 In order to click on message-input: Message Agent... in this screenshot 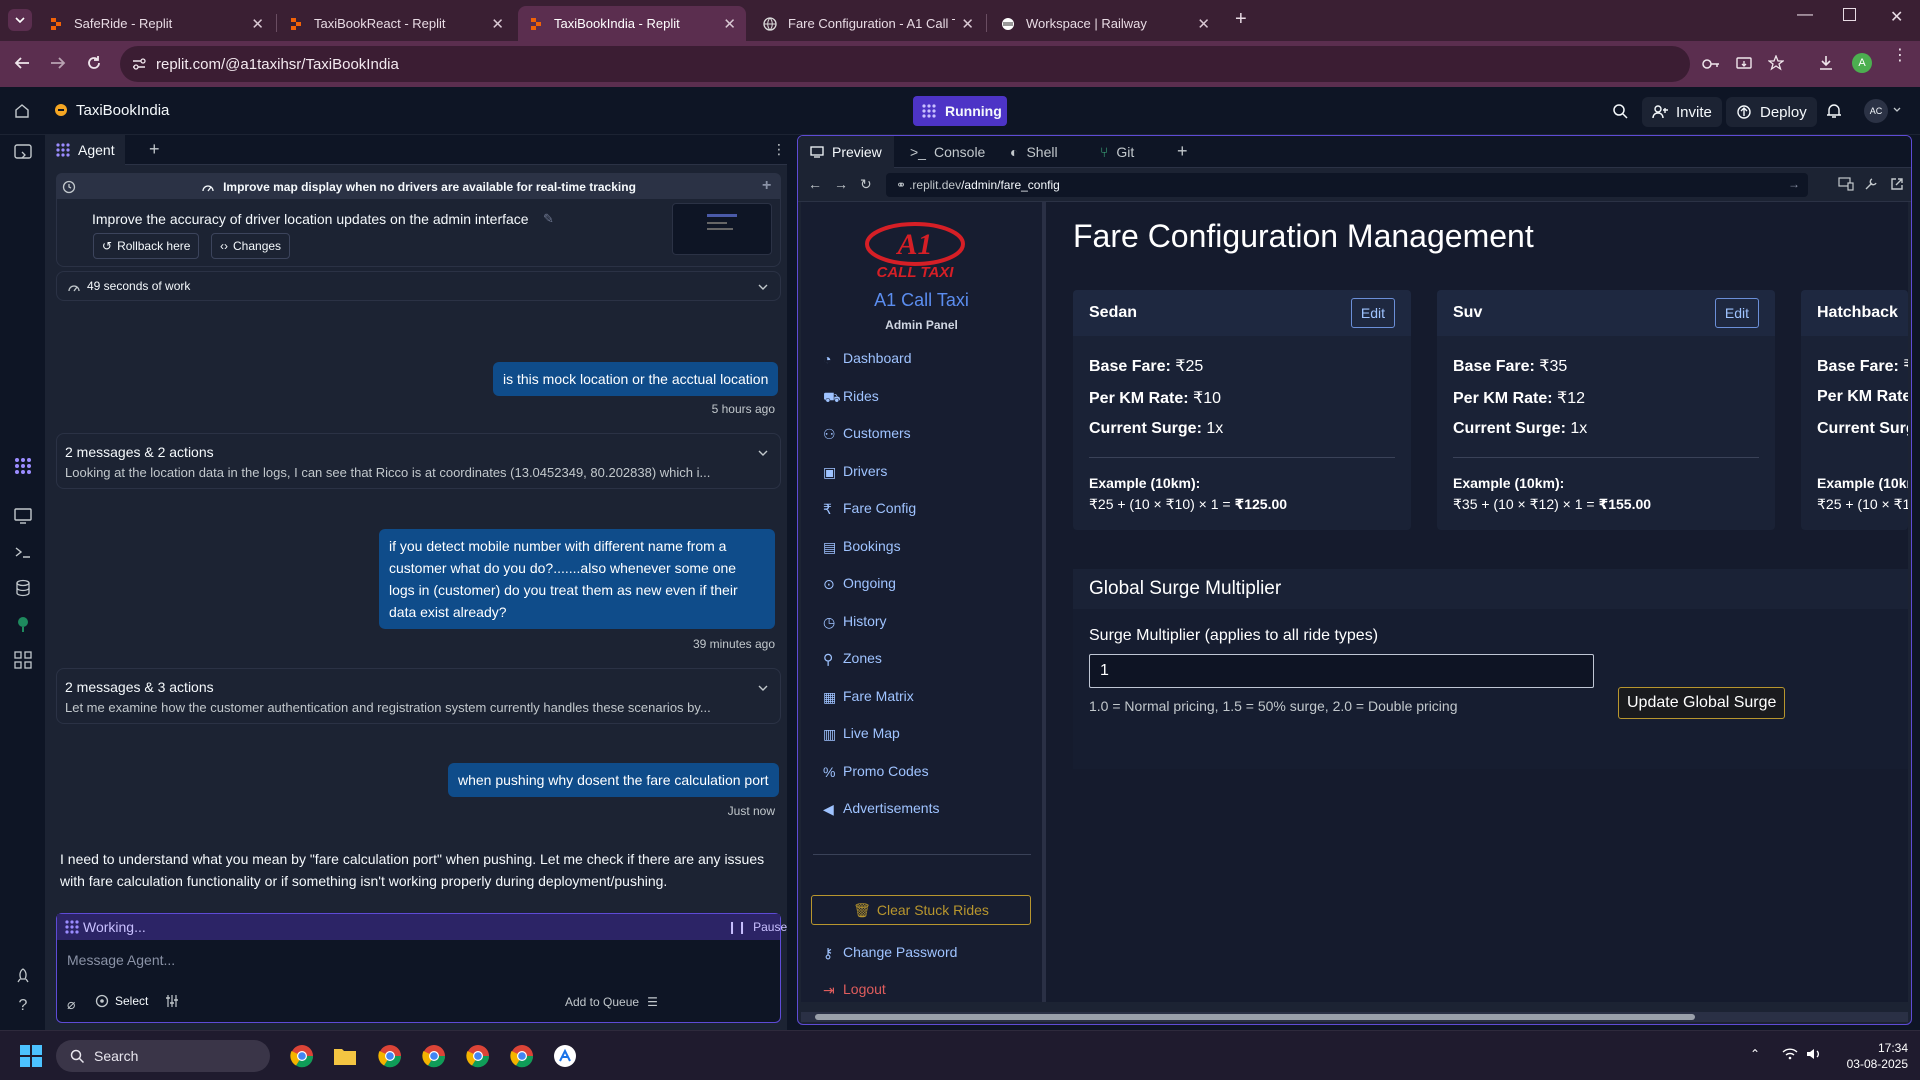, I will do `click(121, 960)`.